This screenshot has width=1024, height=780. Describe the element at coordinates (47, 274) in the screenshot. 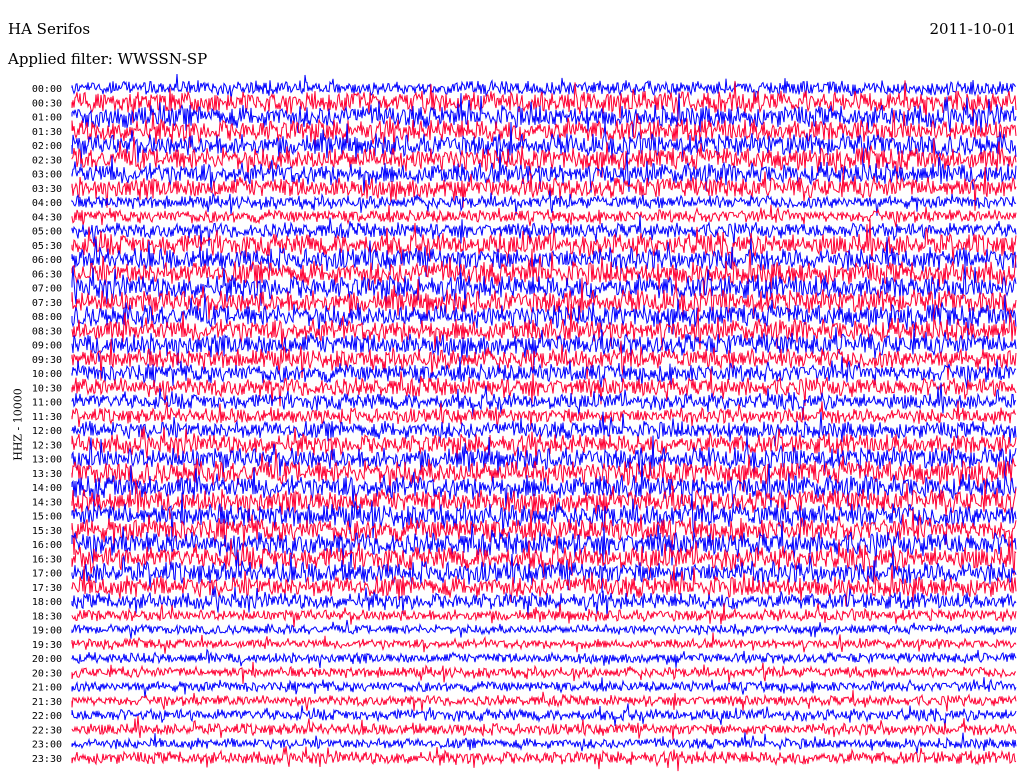

I see `tick-label: 06:30` at that location.